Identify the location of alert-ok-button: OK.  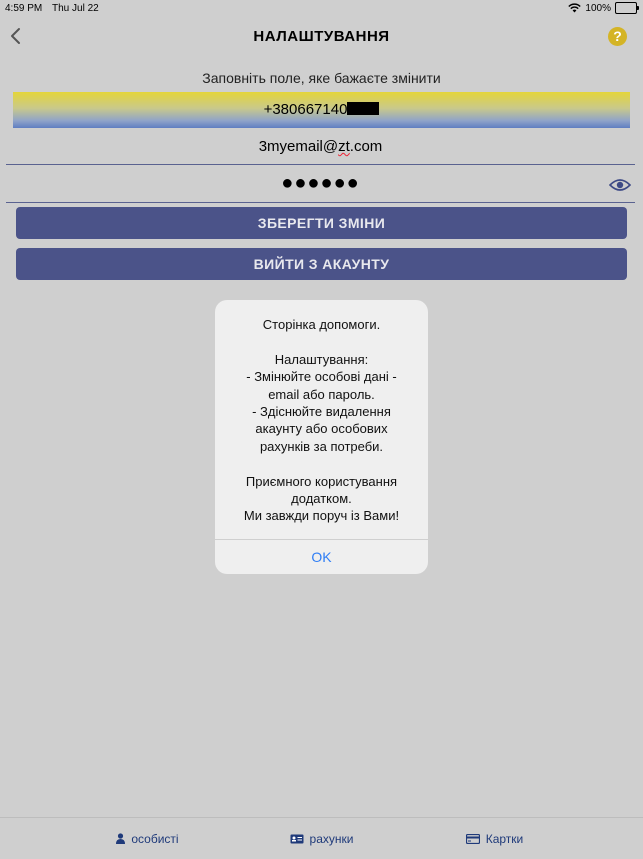
(321, 557).